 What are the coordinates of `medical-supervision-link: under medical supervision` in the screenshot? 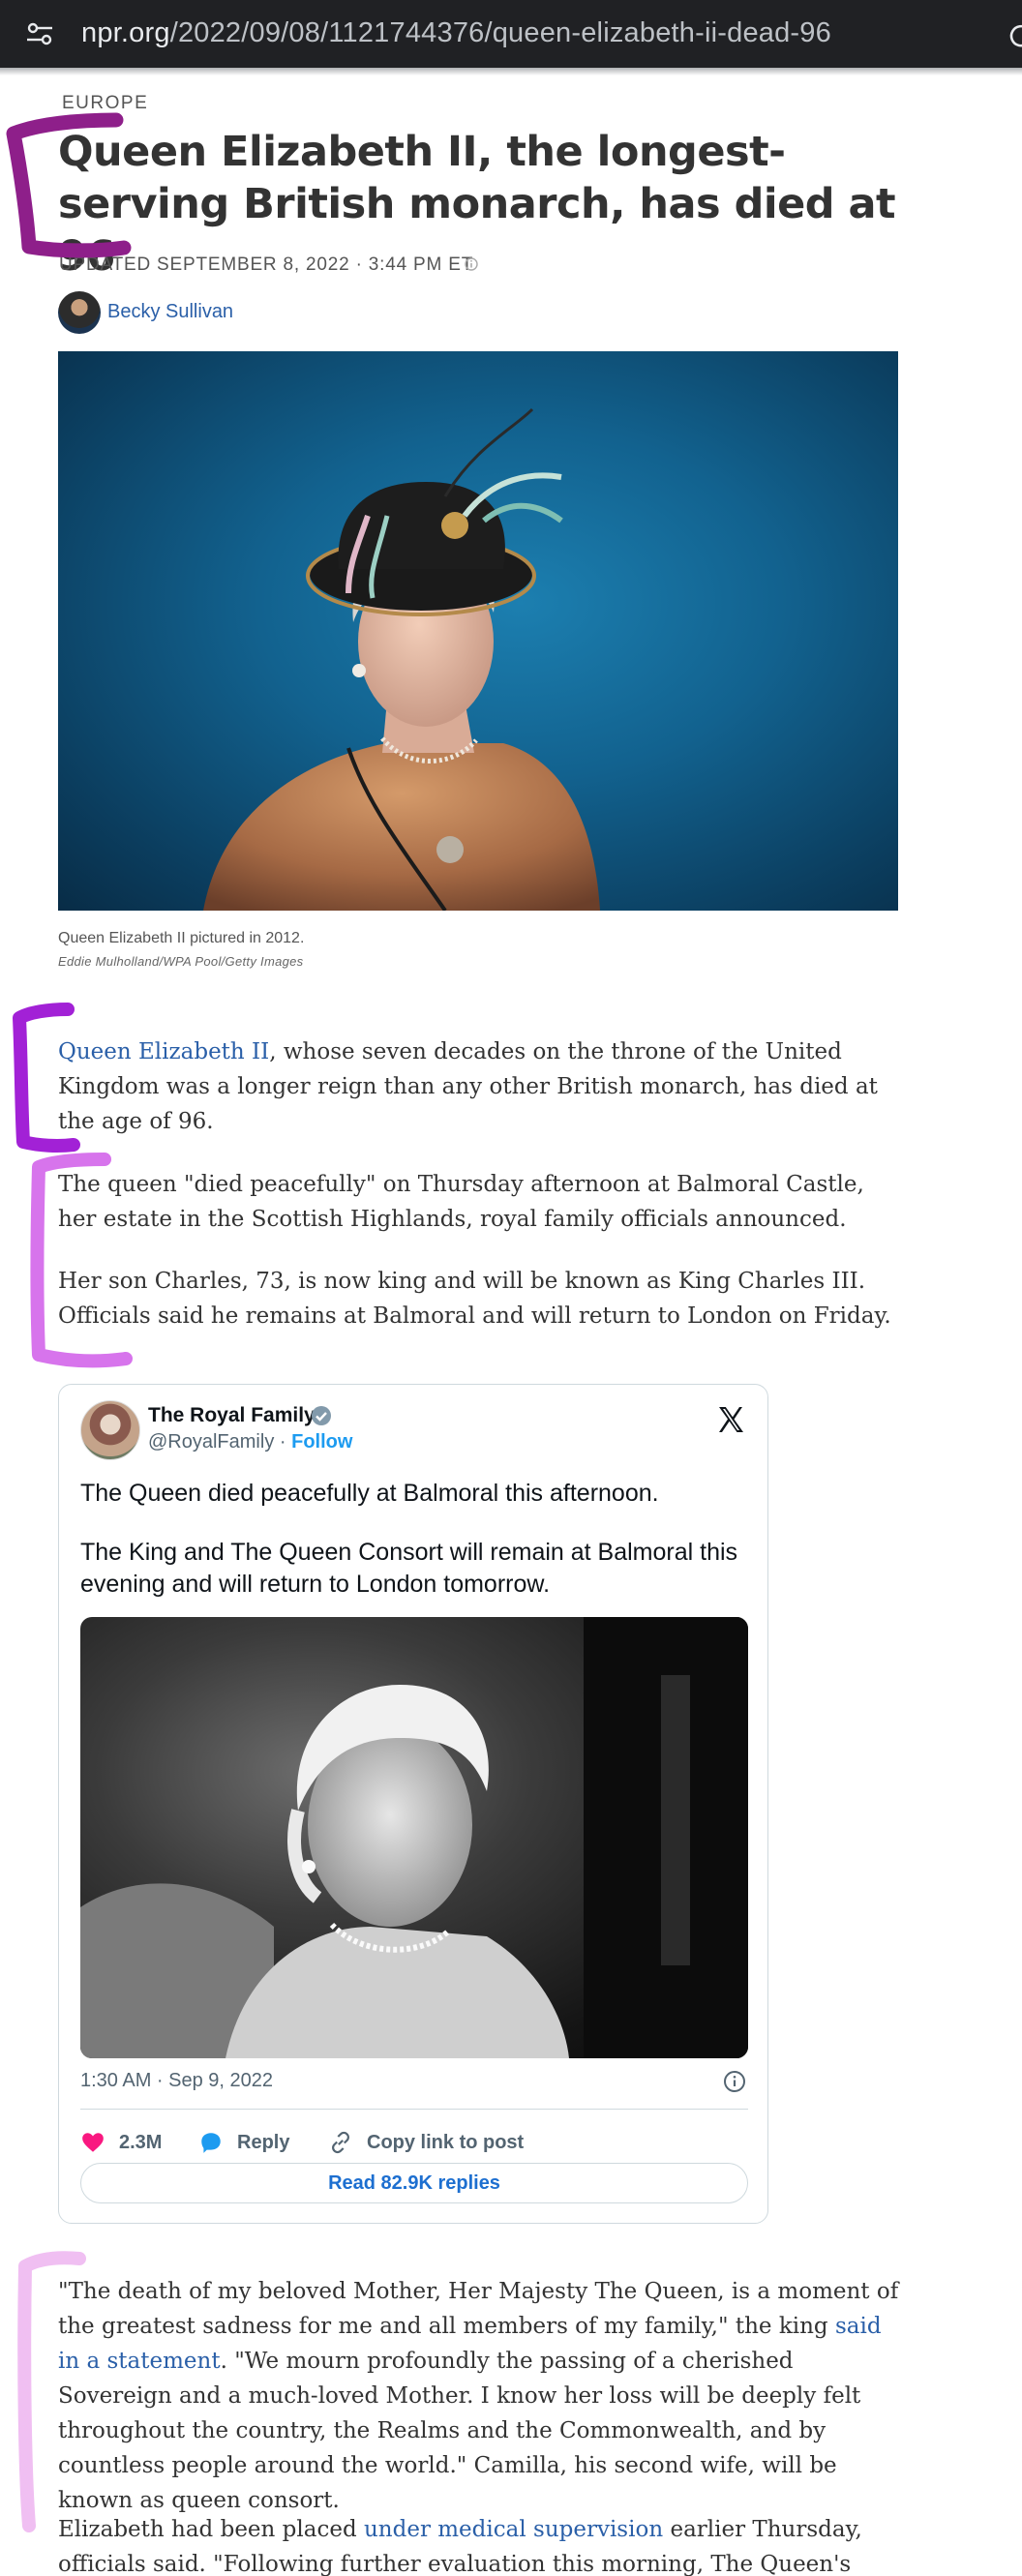 It's located at (513, 2529).